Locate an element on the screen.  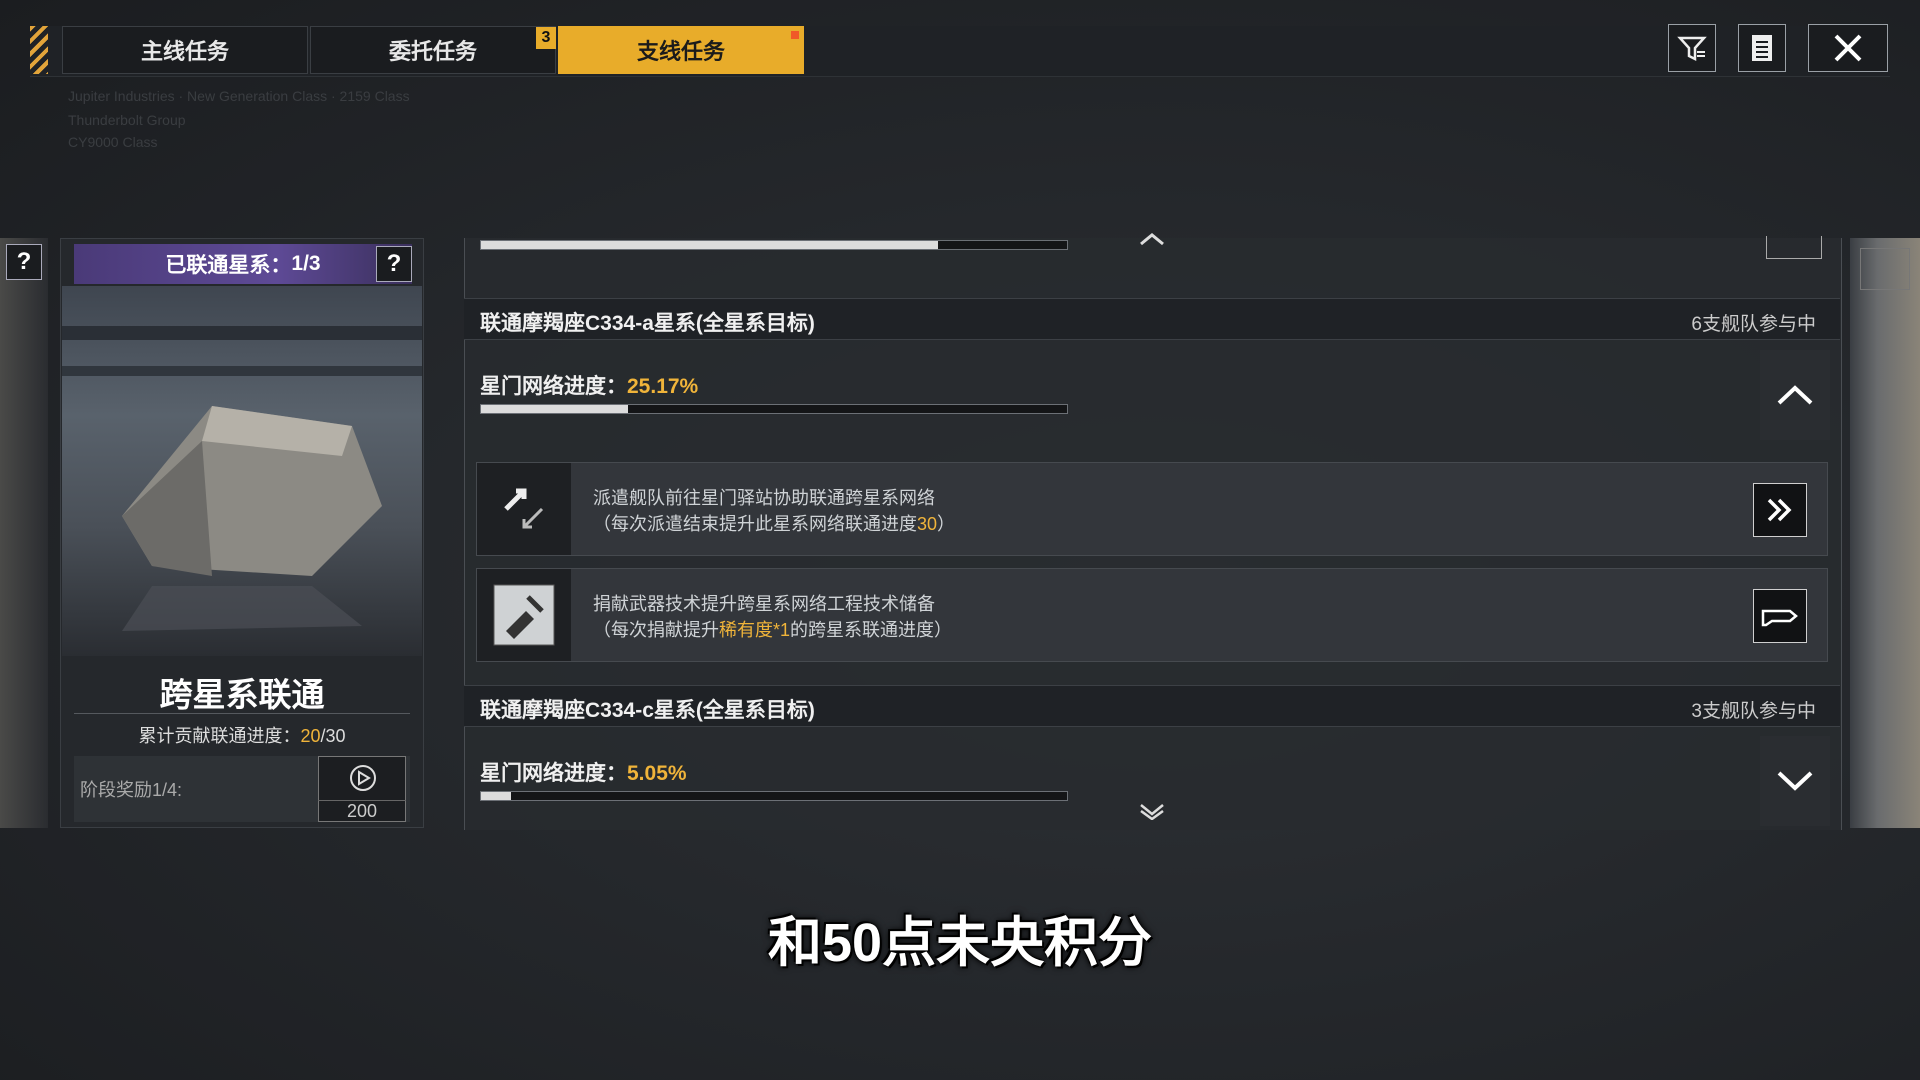
stargate-progress: 星门网络进度：5.05% is located at coordinates (583, 772).